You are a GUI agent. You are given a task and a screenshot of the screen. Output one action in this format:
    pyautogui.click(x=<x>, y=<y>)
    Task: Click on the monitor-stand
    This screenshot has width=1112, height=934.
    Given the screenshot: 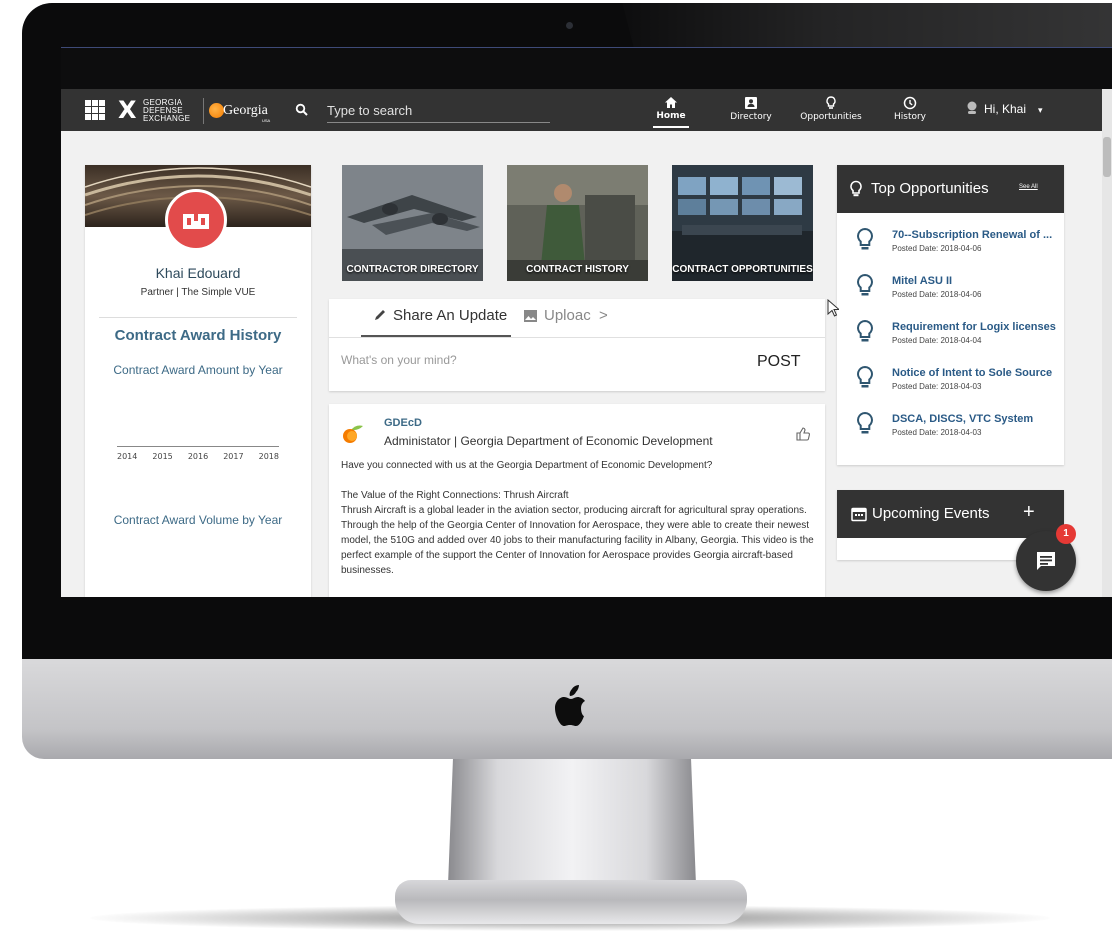 What is the action you would take?
    pyautogui.click(x=572, y=822)
    